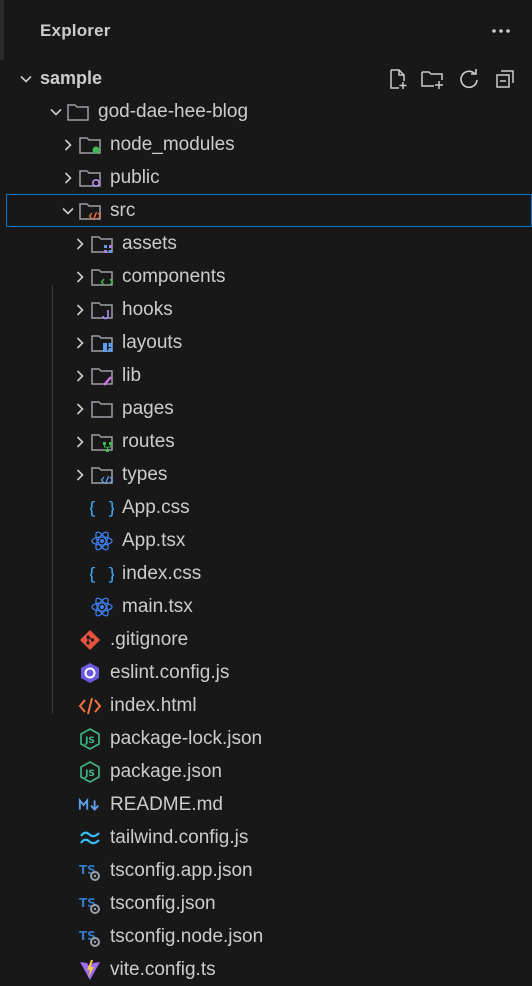 The width and height of the screenshot is (532, 986). I want to click on vite-icon, so click(90, 970).